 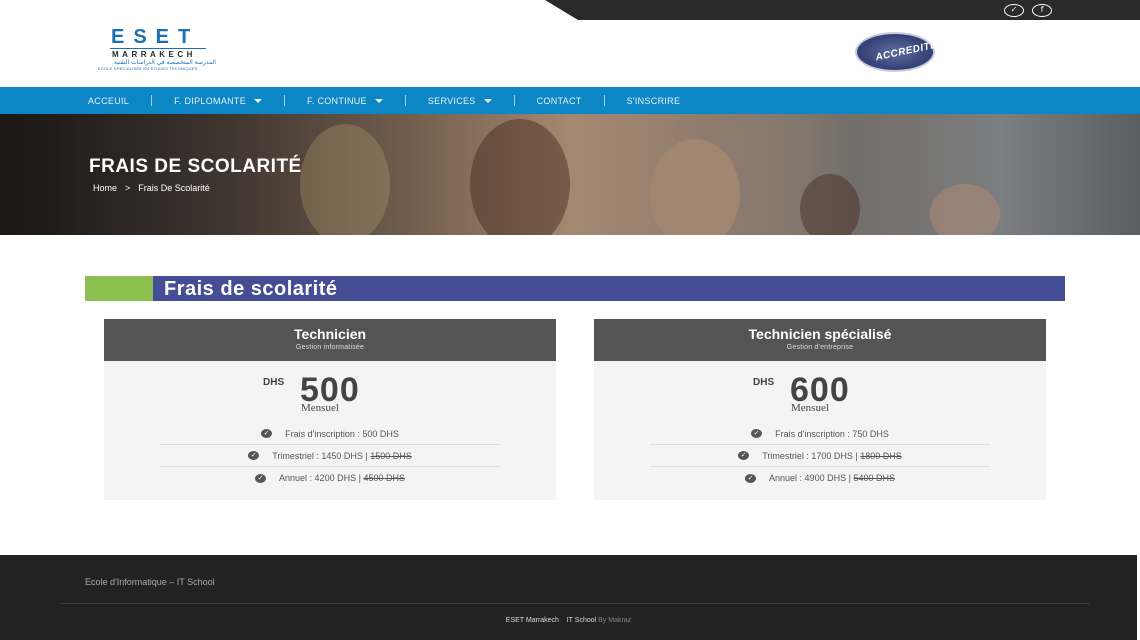 I want to click on list-item: ✓ Trimestriel : 1700 DHS | 1800 DHS, so click(x=820, y=456).